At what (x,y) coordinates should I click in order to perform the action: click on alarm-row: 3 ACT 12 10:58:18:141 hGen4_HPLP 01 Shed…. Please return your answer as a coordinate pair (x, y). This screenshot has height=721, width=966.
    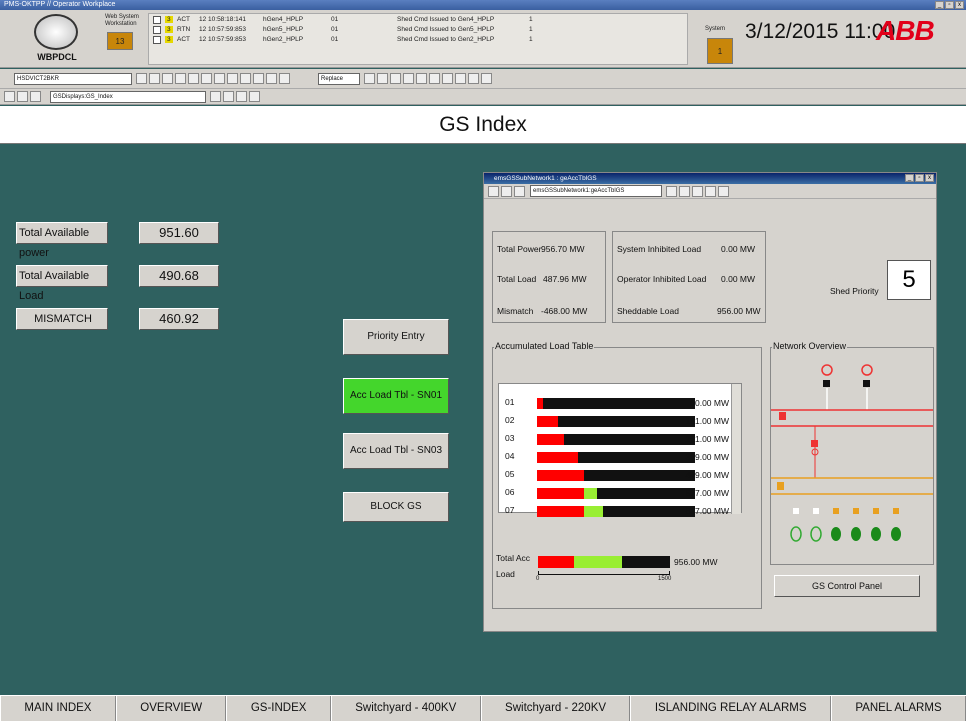
    Looking at the image, I should click on (419, 20).